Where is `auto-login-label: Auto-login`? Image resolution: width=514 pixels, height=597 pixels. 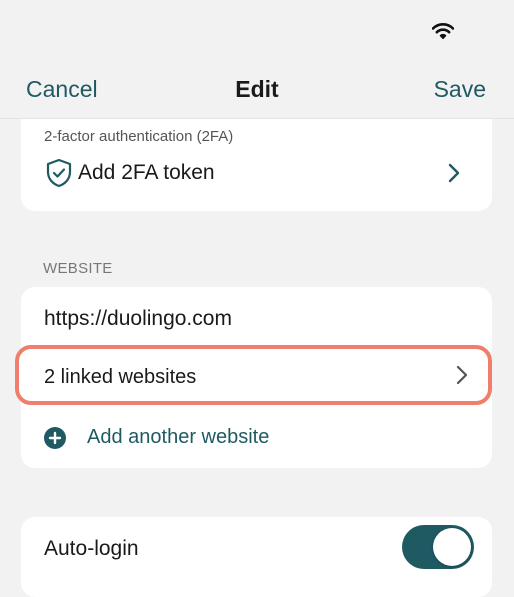
auto-login-label: Auto-login is located at coordinates (91, 548).